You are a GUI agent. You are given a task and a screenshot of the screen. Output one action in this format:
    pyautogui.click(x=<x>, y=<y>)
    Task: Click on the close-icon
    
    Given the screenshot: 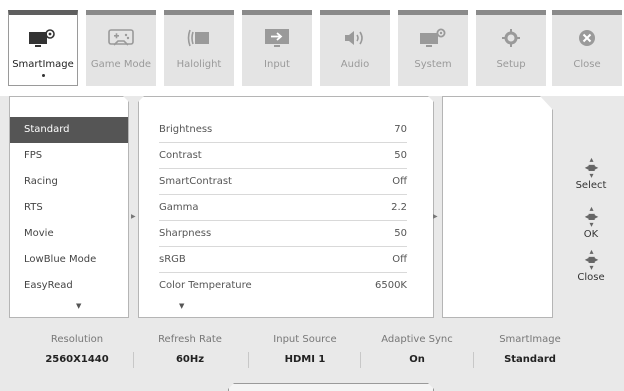 What is the action you would take?
    pyautogui.click(x=587, y=38)
    